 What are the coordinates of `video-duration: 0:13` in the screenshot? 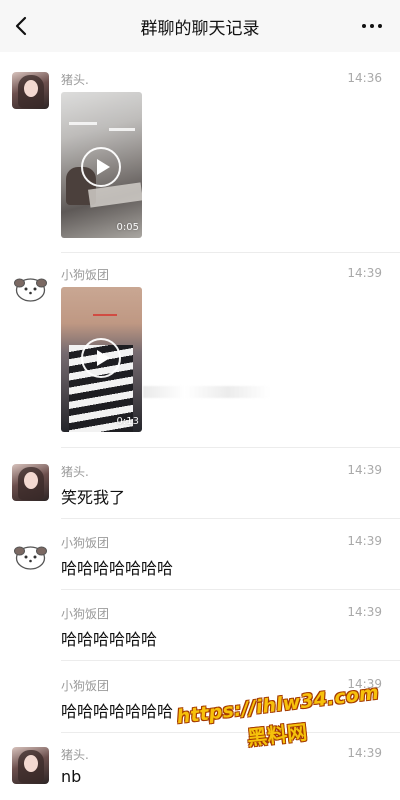 It's located at (127, 421).